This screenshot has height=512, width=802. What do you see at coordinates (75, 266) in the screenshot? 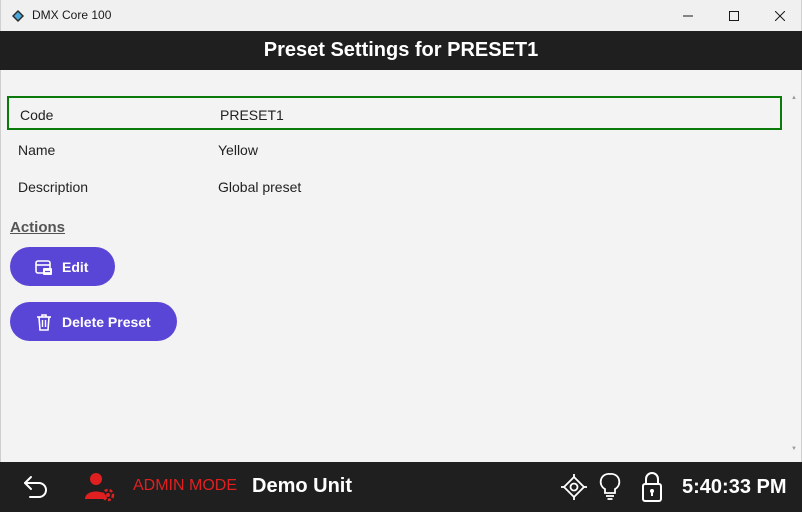
I see `edit-button-label: Edit` at bounding box center [75, 266].